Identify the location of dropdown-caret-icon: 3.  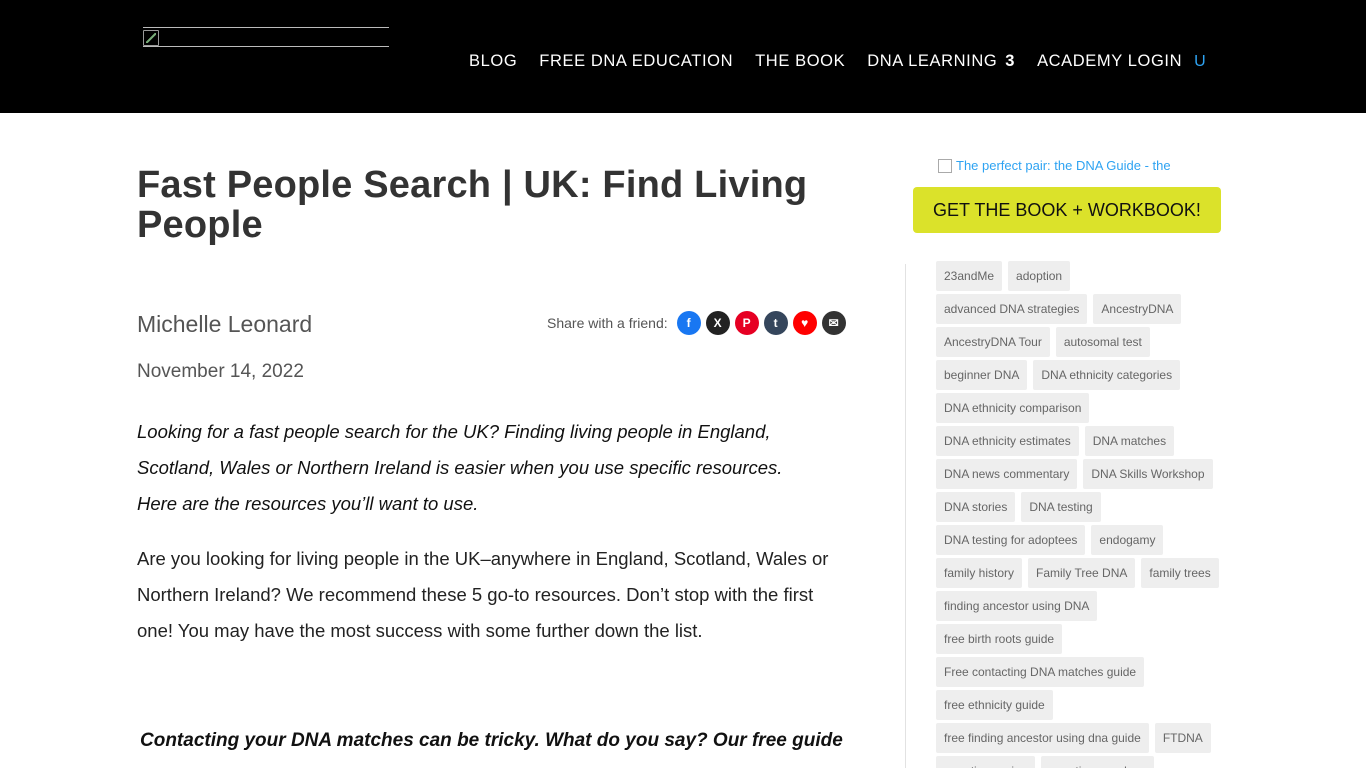
(1010, 61).